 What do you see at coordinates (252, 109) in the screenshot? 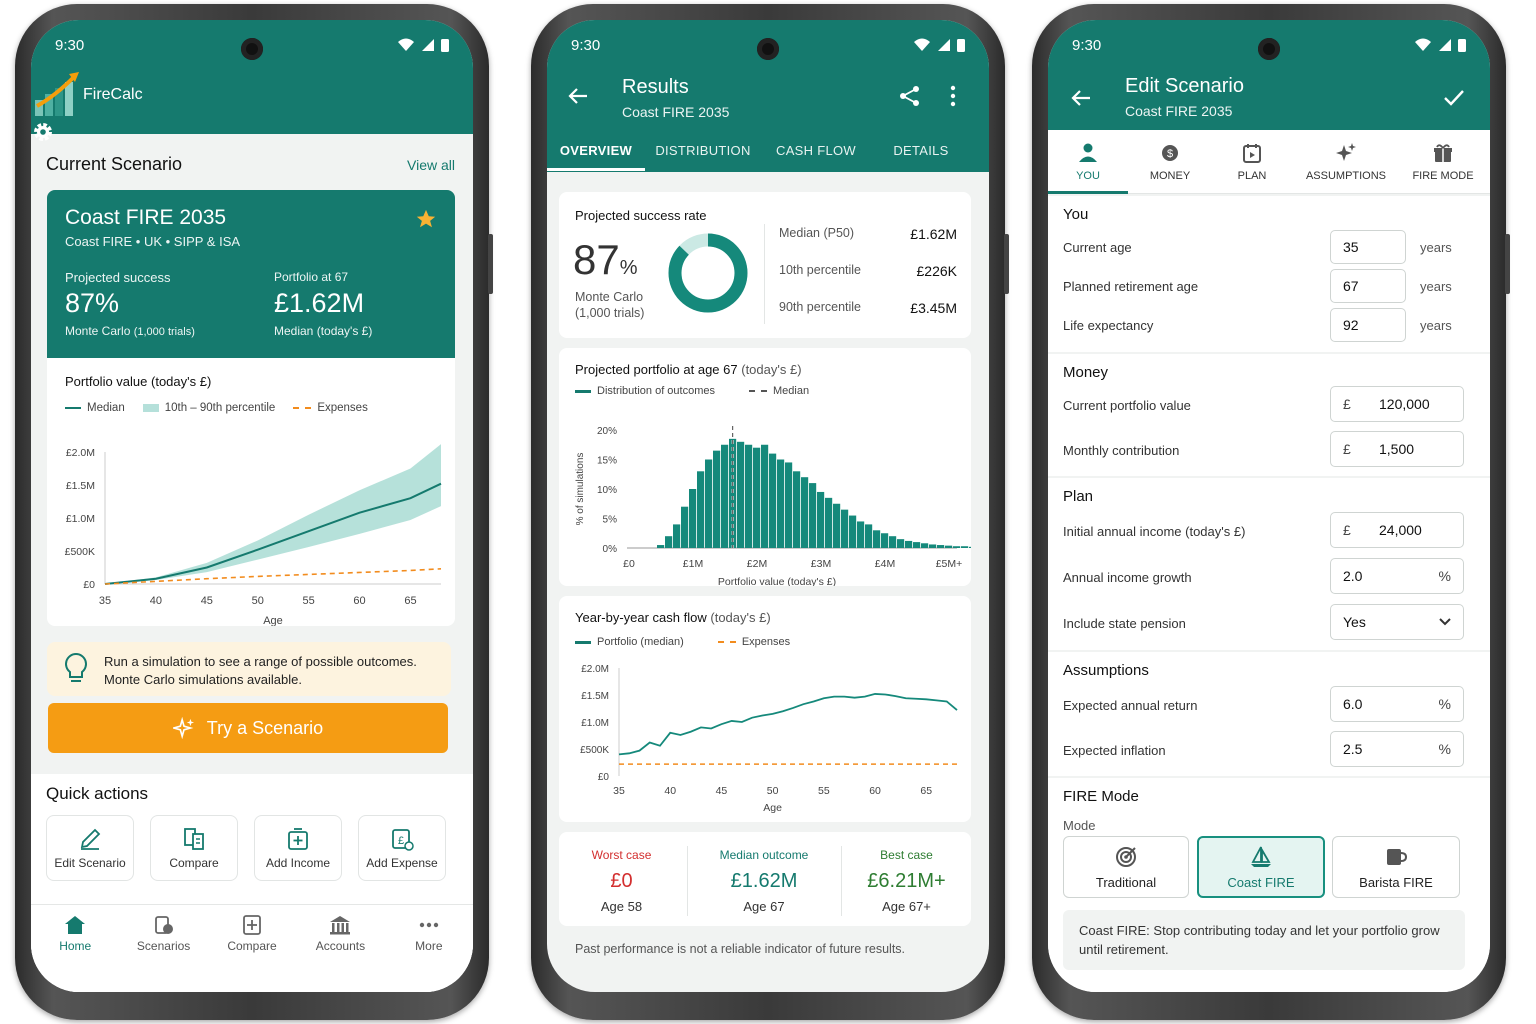
I see `app-bar: FireCalc` at bounding box center [252, 109].